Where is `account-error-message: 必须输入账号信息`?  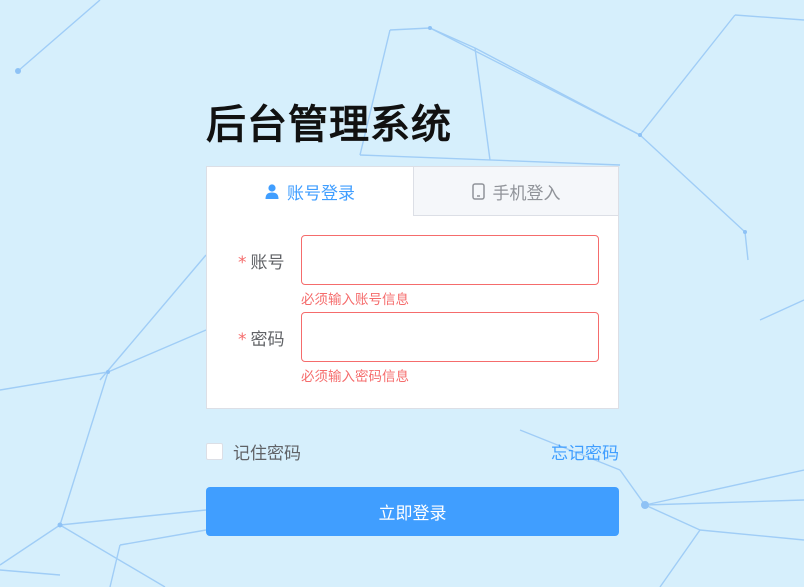 account-error-message: 必须输入账号信息 is located at coordinates (355, 300).